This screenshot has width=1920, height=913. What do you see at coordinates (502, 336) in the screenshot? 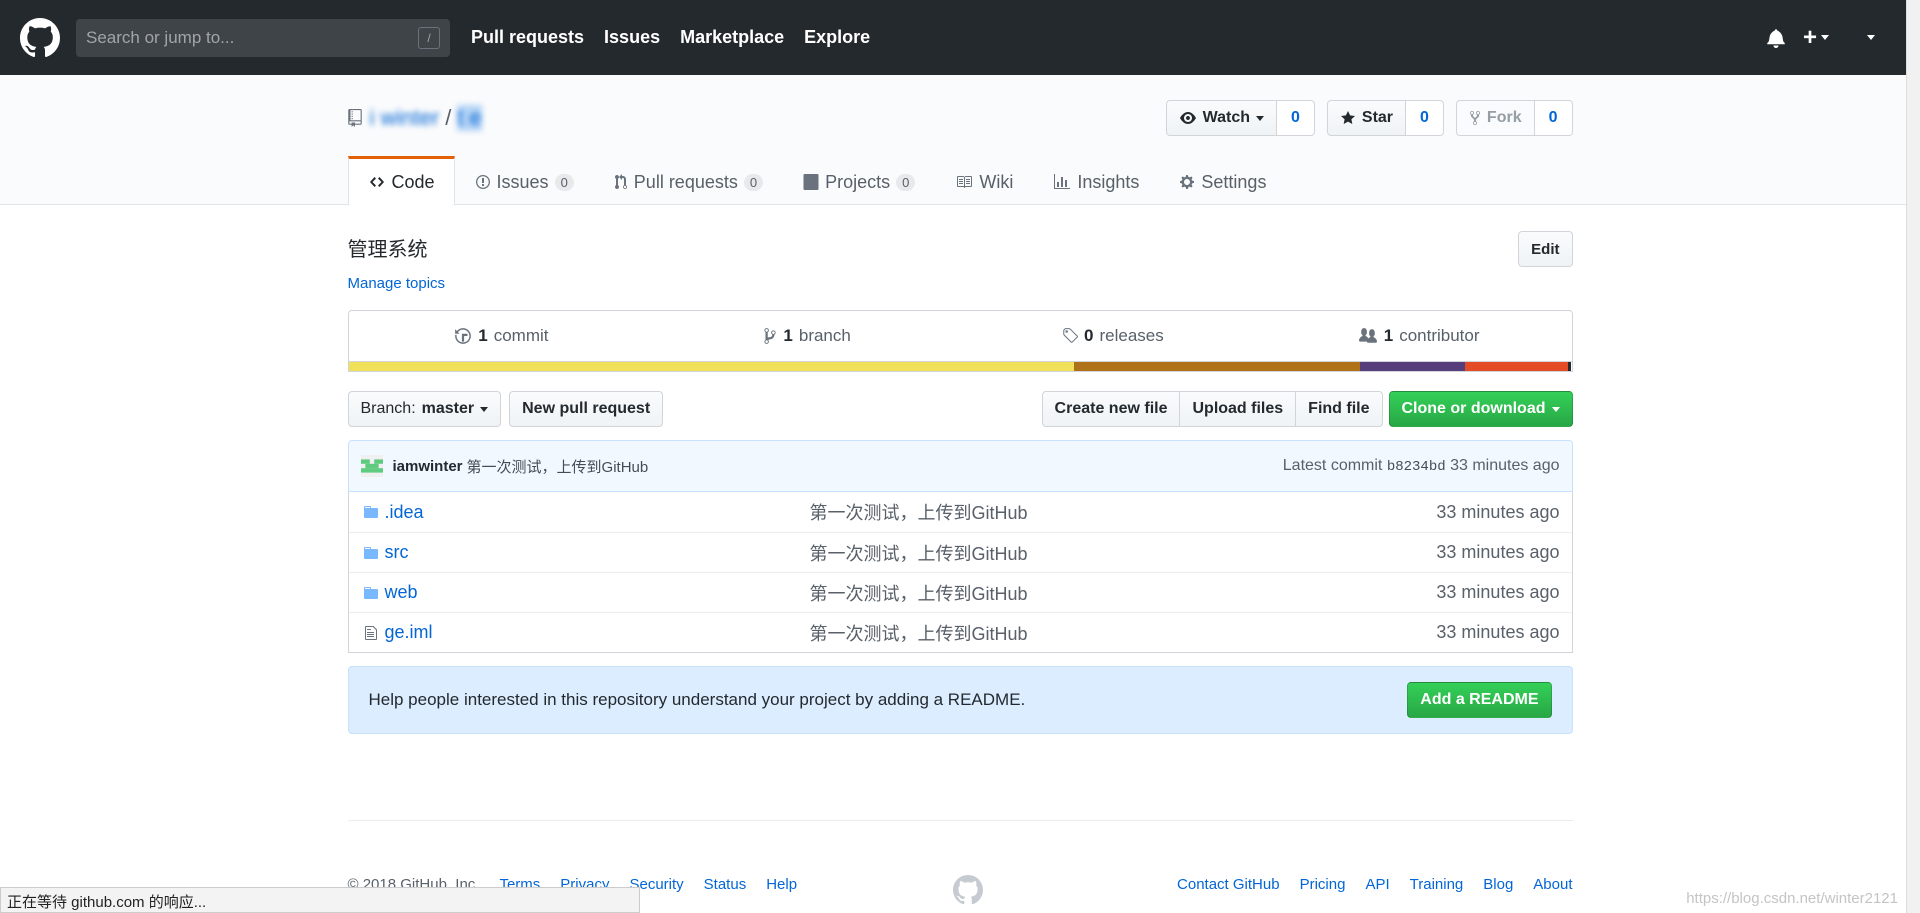
I see `commits-summary: 1 commit` at bounding box center [502, 336].